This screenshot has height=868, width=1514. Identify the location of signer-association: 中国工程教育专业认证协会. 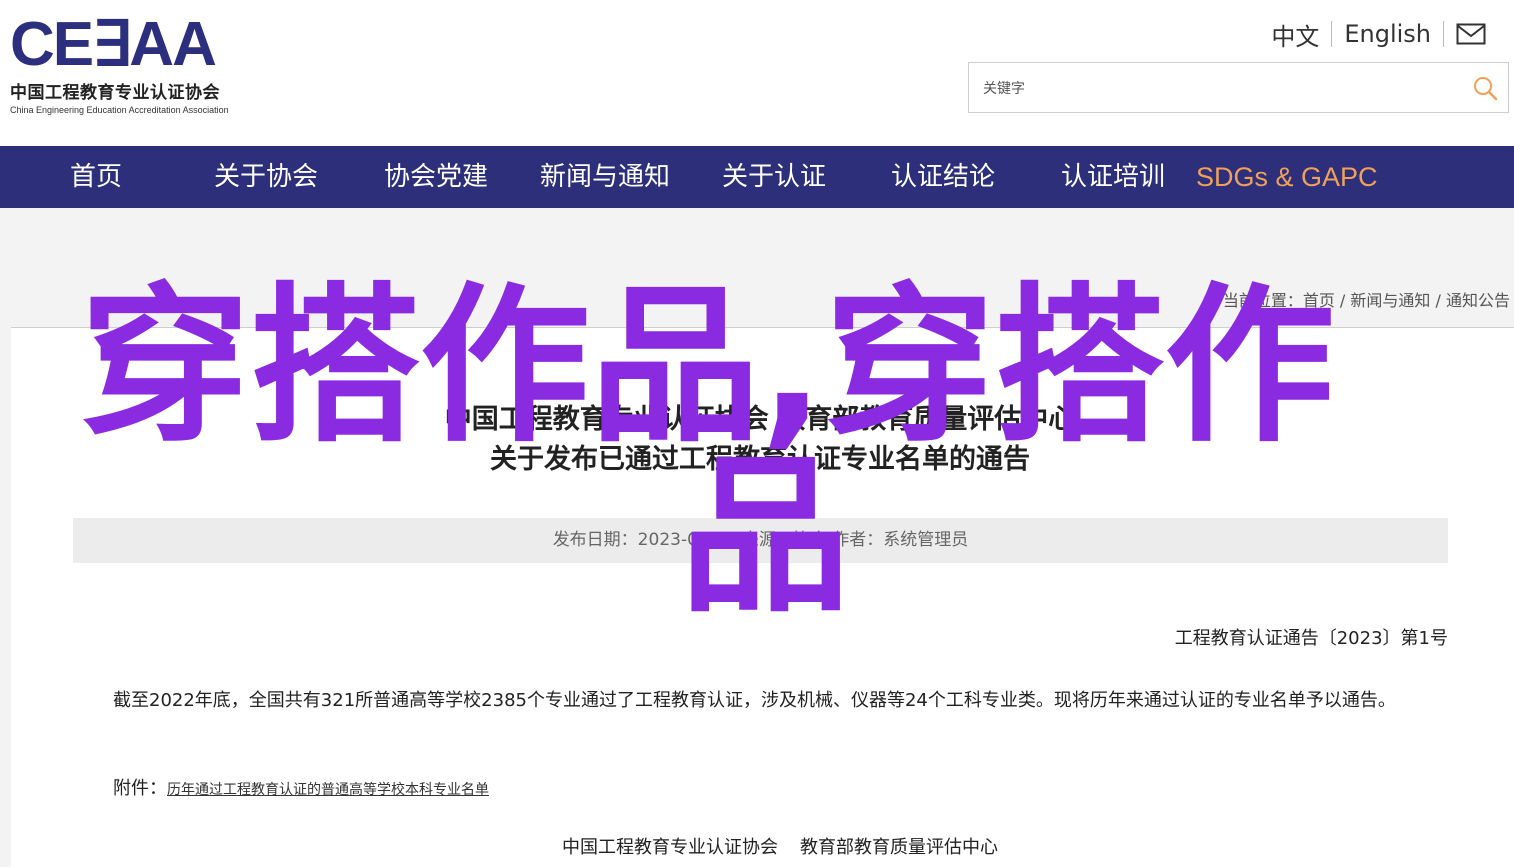
(670, 847).